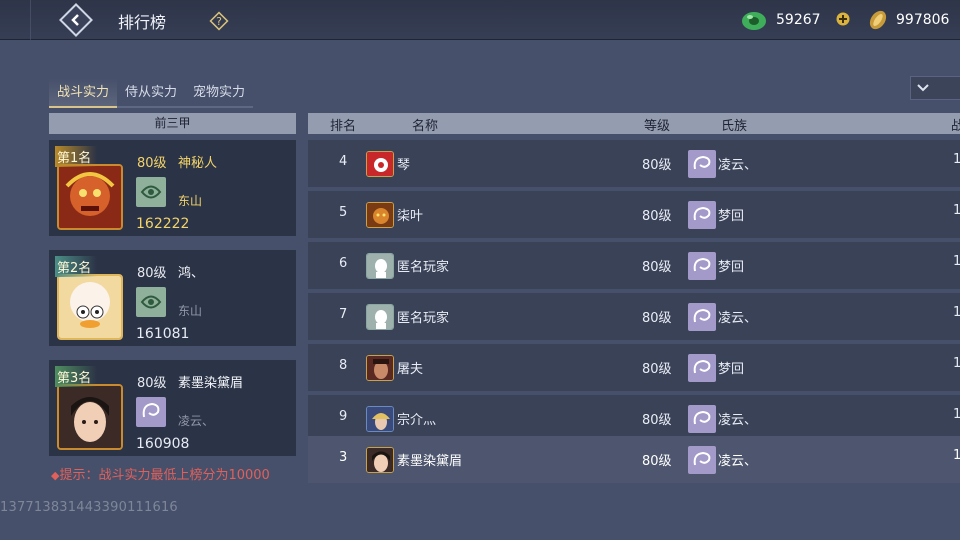 This screenshot has height=540, width=960. What do you see at coordinates (634, 214) in the screenshot?
I see `table-row: 5 柒叶 80级 梦回 1` at bounding box center [634, 214].